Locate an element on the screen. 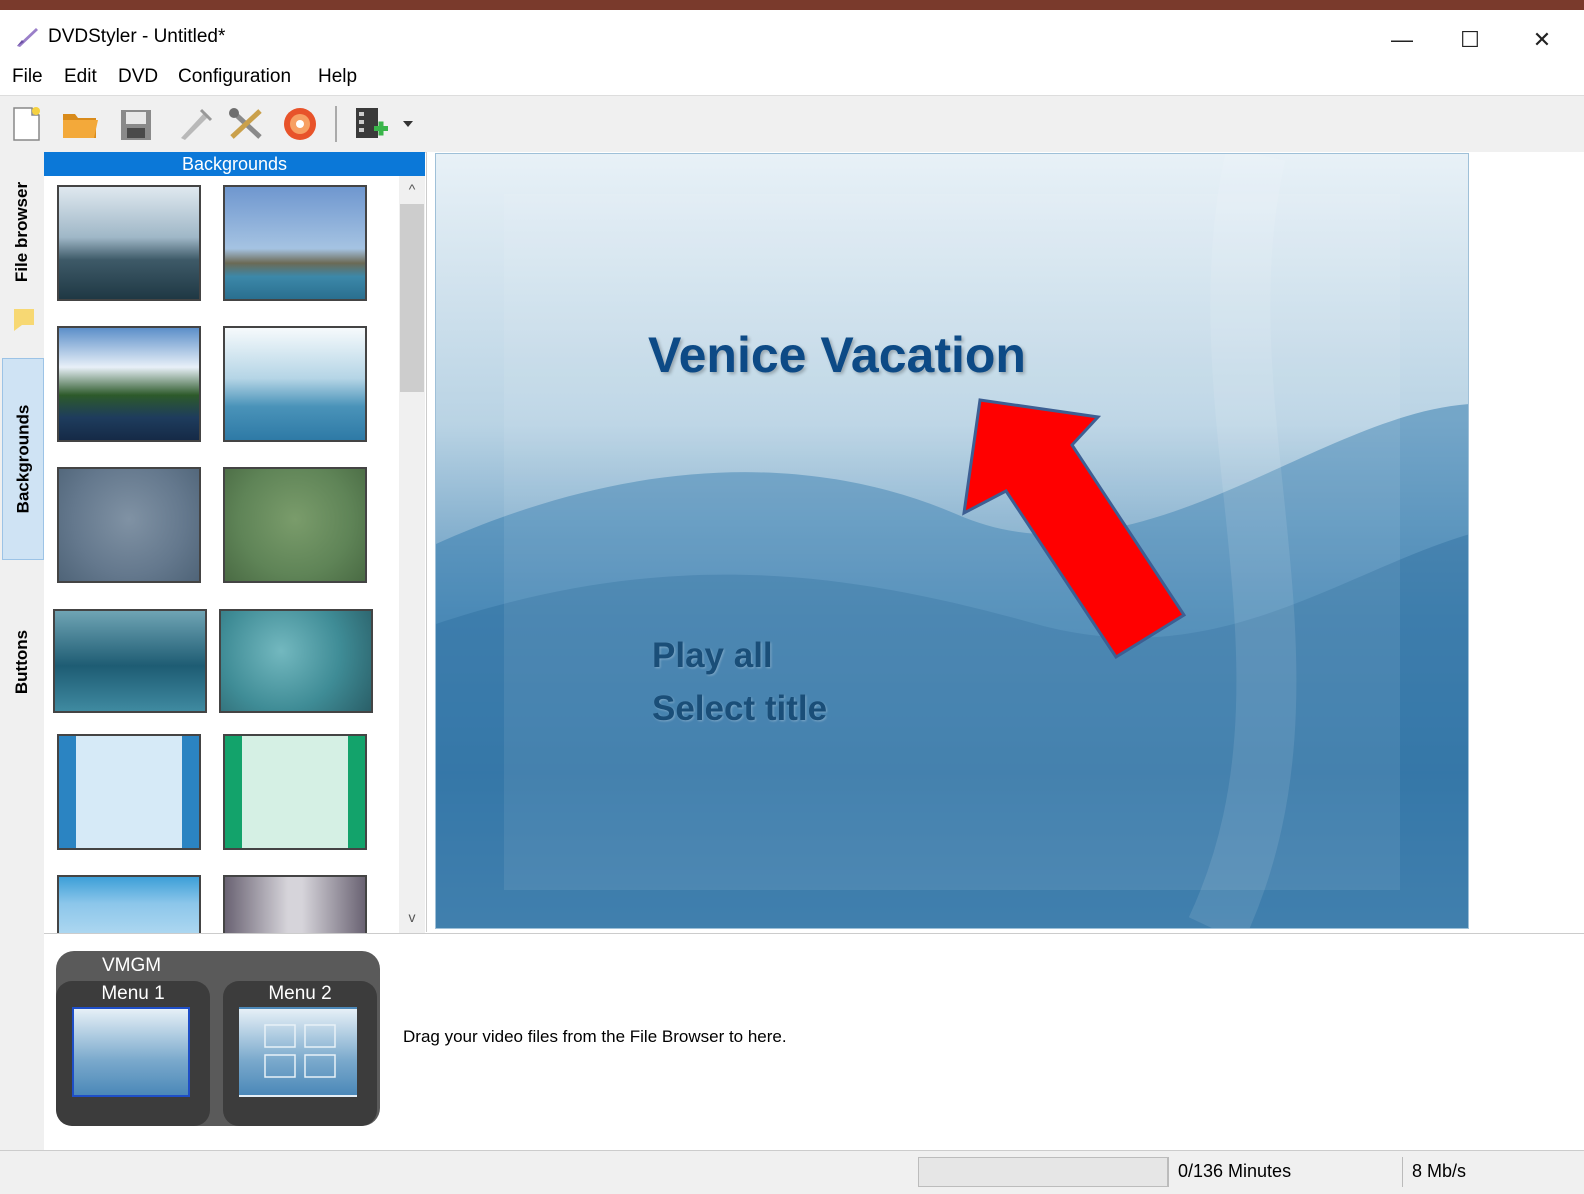 The width and height of the screenshot is (1584, 1194). scroll-thumb is located at coordinates (412, 298).